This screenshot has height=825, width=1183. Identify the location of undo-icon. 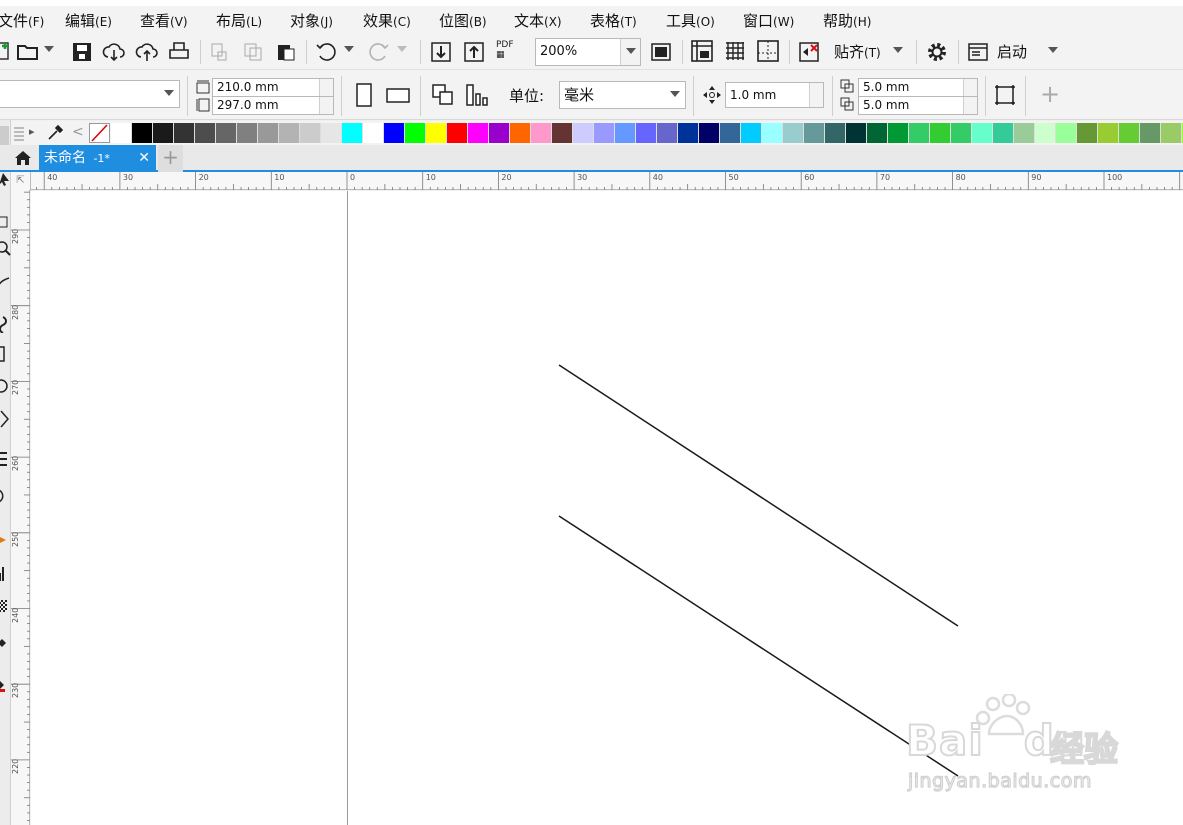
(326, 52).